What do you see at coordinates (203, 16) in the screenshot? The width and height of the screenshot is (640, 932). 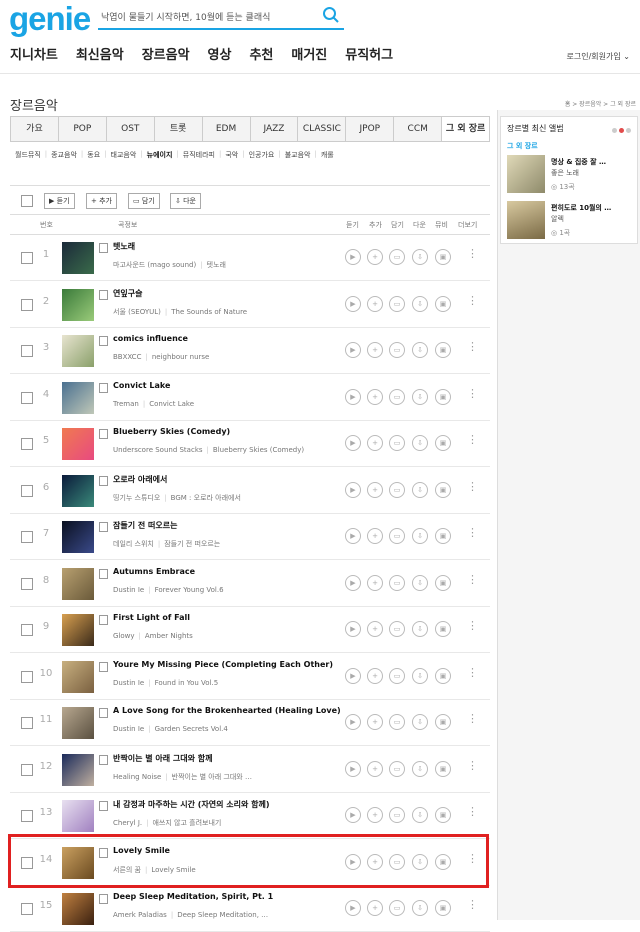 I see `search-input` at bounding box center [203, 16].